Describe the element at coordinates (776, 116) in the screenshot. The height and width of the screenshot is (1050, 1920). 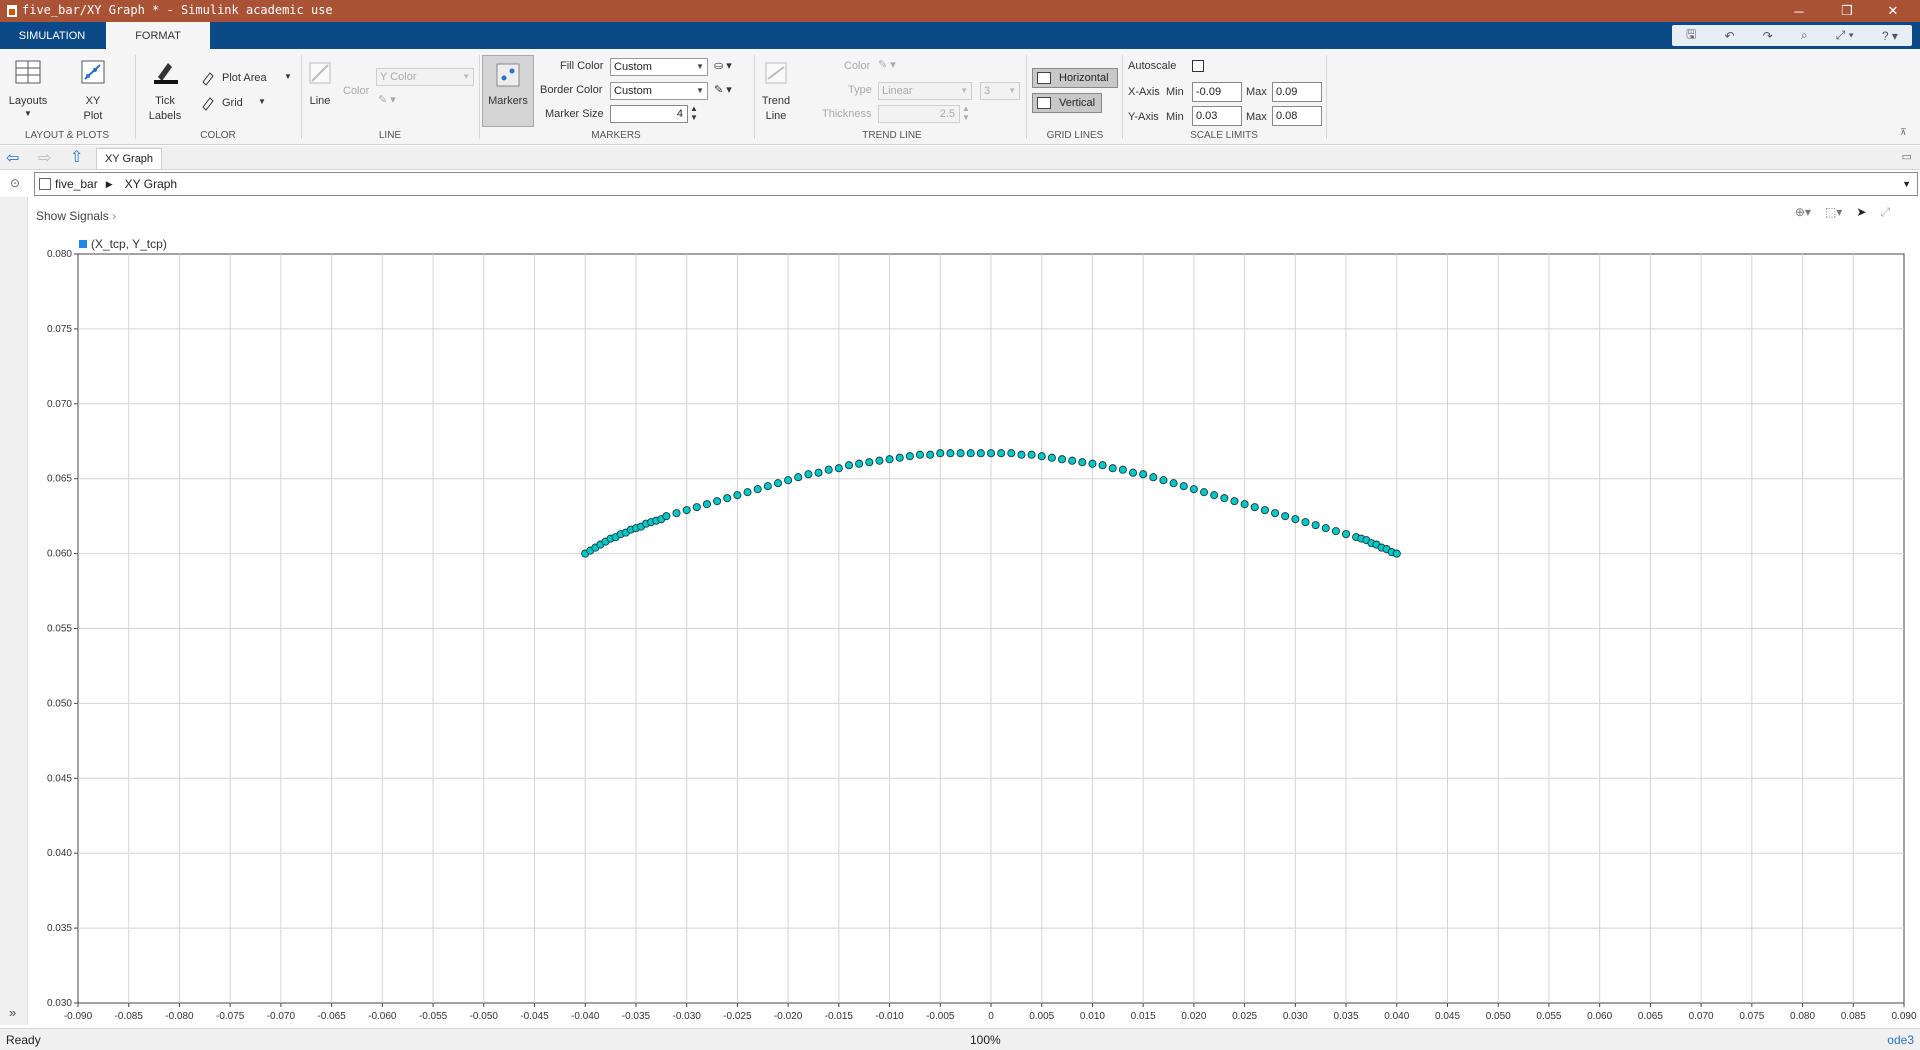
I see `trend-line-line2: Line` at that location.